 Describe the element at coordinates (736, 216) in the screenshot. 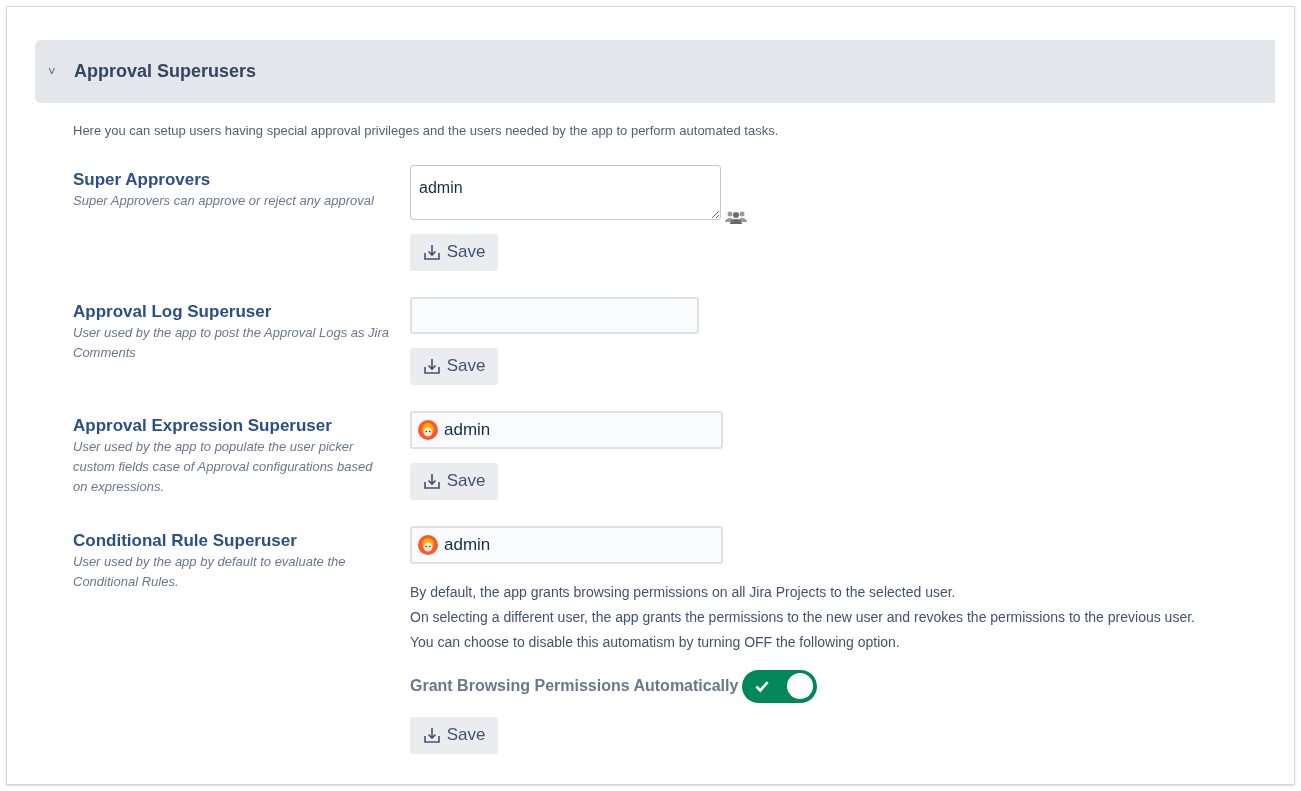

I see `user-group-icon` at that location.